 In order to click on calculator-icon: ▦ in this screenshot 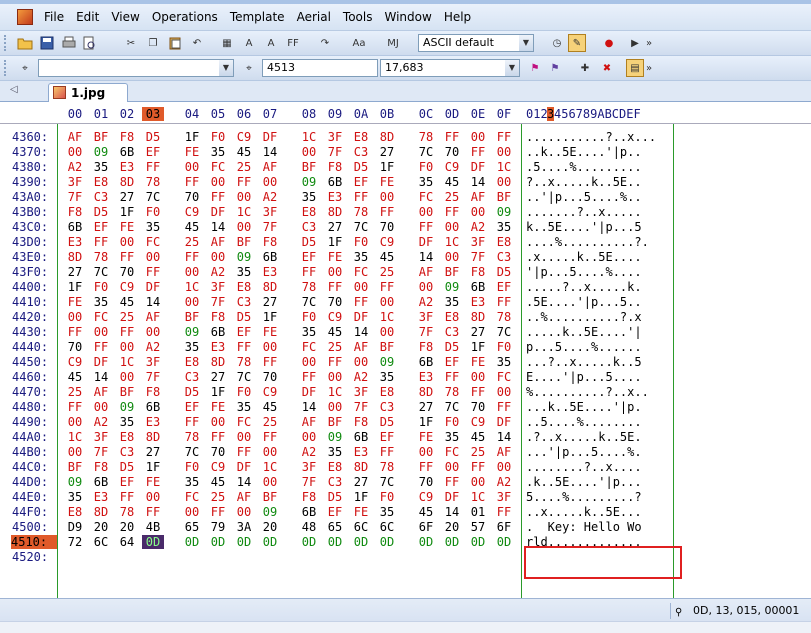, I will do `click(227, 43)`.